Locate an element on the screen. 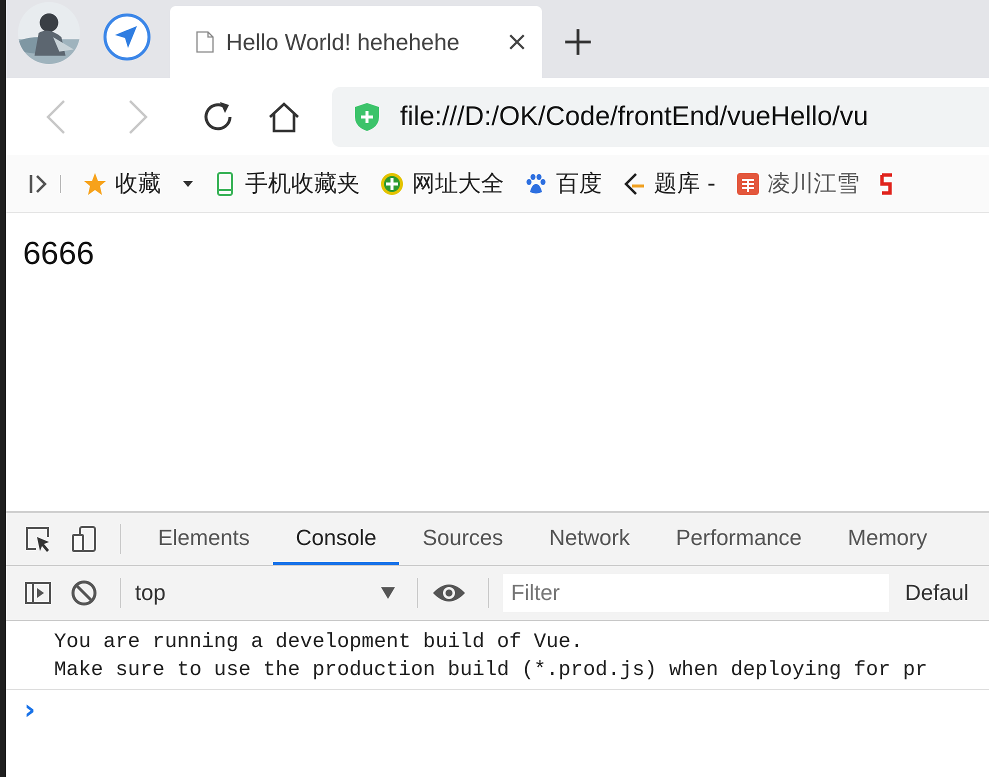  devtools-tab: Performance is located at coordinates (738, 539).